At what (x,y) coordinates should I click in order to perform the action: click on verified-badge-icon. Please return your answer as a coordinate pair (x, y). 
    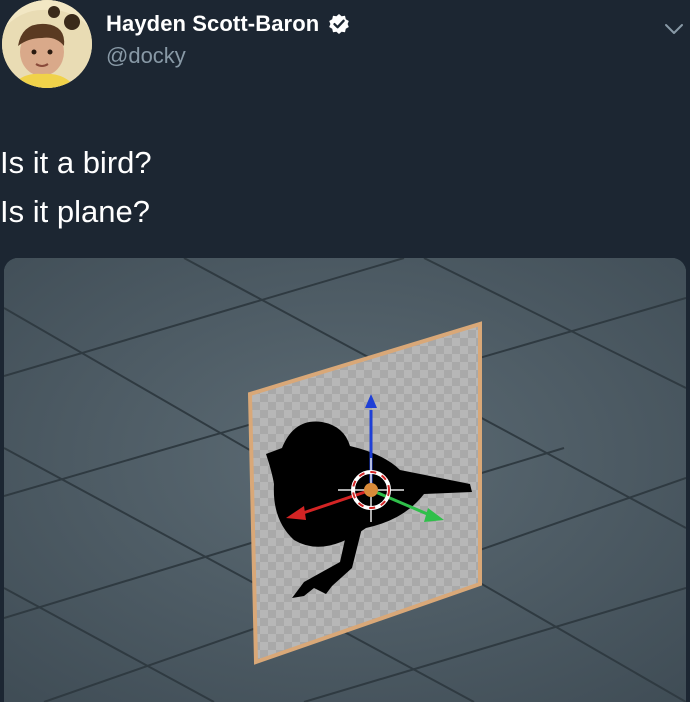
    Looking at the image, I should click on (339, 24).